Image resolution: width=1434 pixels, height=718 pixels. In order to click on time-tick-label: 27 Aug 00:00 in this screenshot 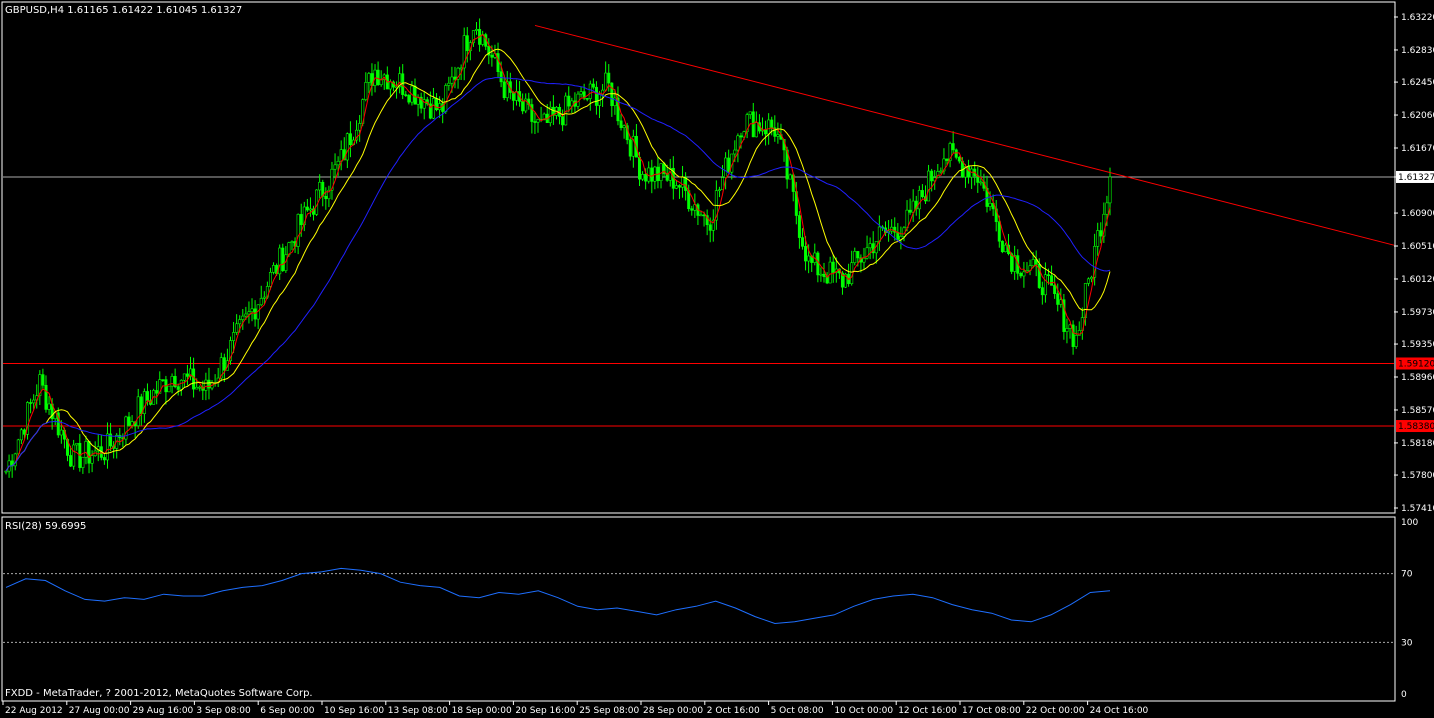, I will do `click(99, 711)`.